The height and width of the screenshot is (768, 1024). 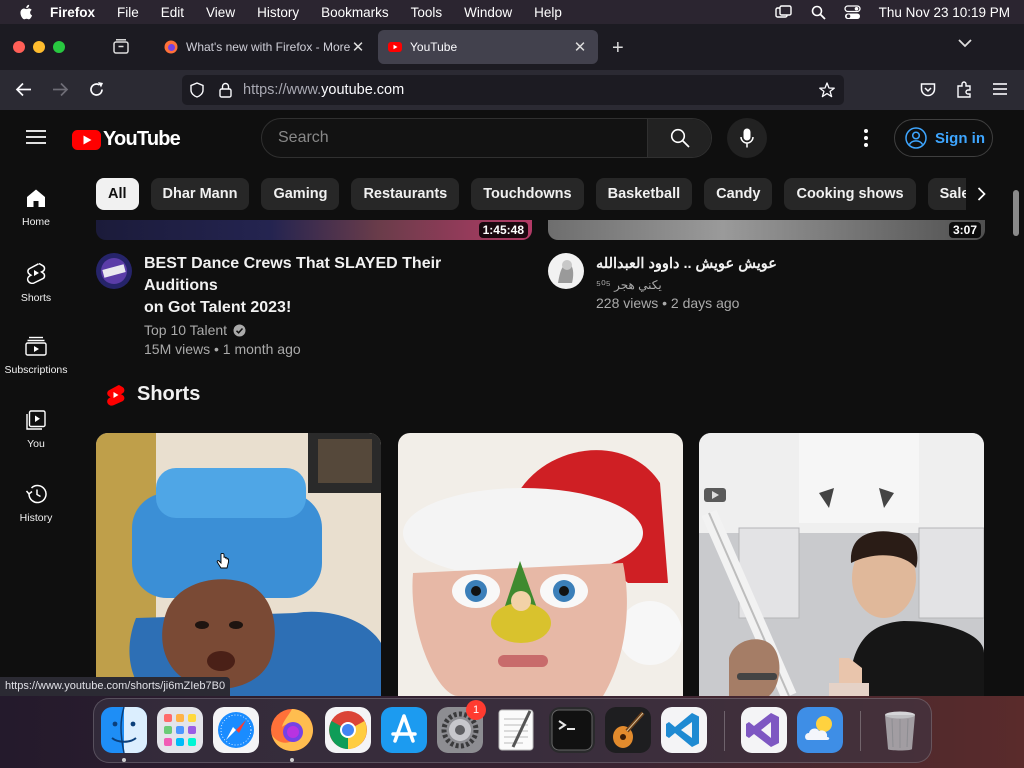 What do you see at coordinates (764, 730) in the screenshot?
I see `dock-visual-studio-icon` at bounding box center [764, 730].